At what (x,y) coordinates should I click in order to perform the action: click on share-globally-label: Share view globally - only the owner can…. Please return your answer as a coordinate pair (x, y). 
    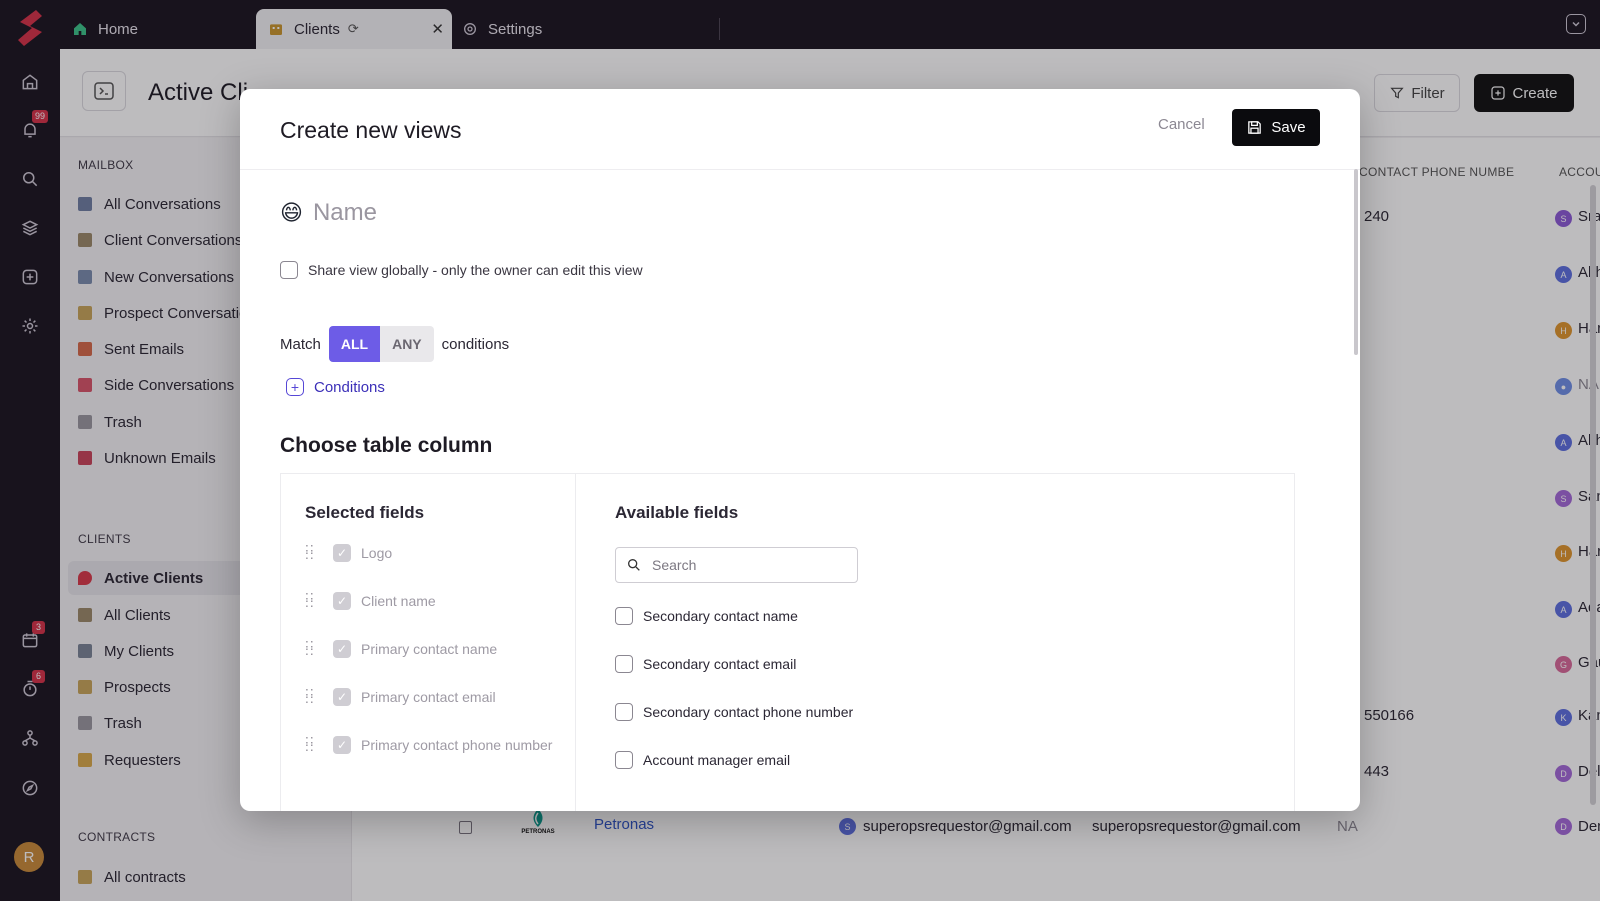
    Looking at the image, I should click on (475, 270).